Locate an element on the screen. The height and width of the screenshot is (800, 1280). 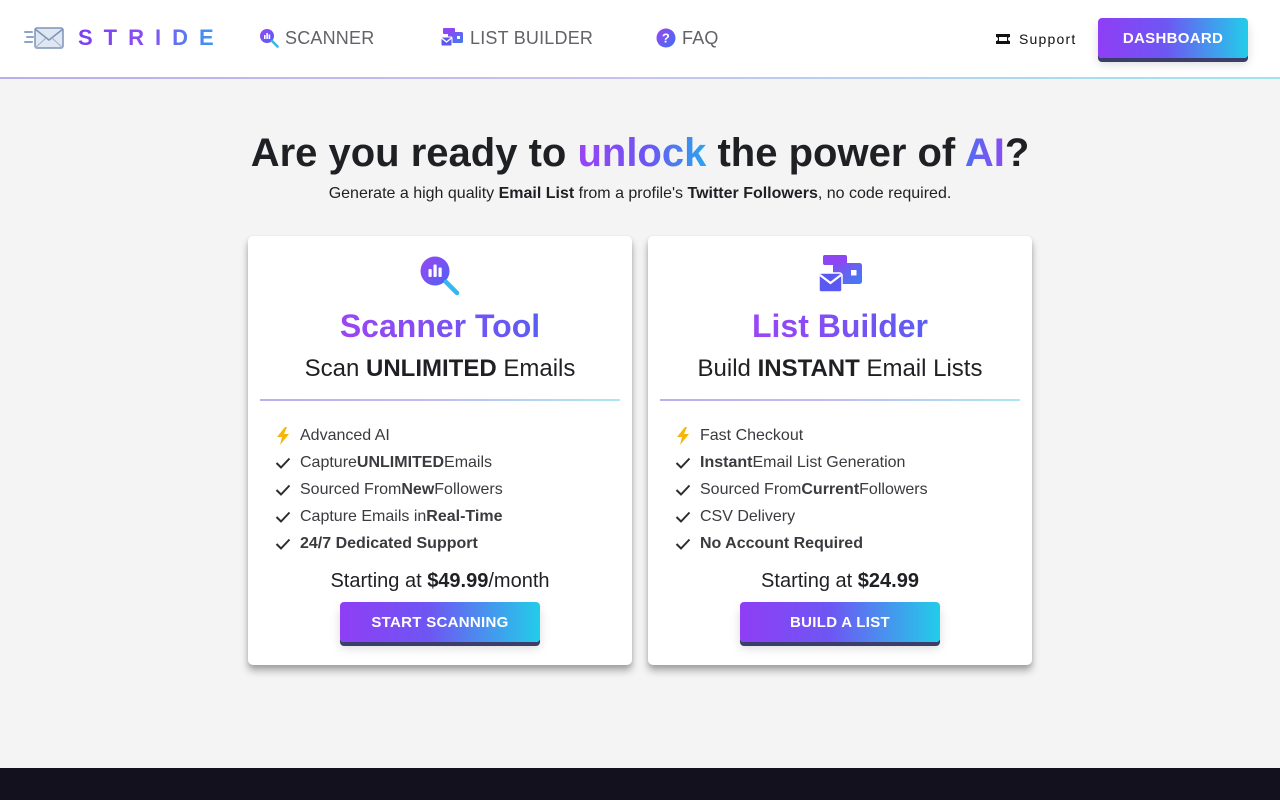
feature-text: Capture is located at coordinates (328, 462).